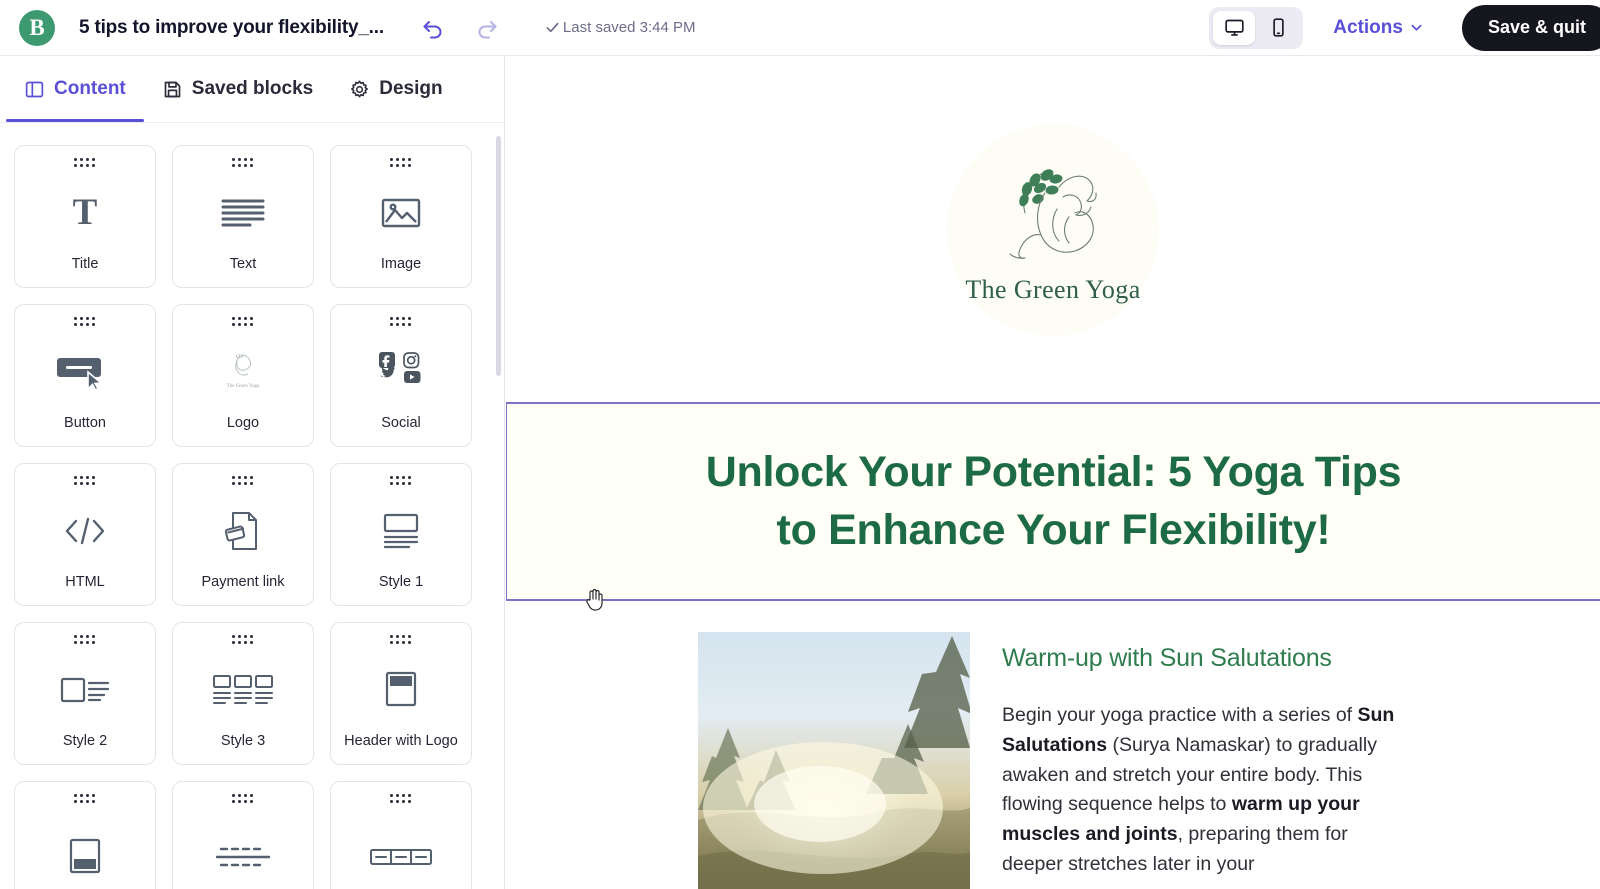  Describe the element at coordinates (387, 359) in the screenshot. I see `facebook-icon` at that location.